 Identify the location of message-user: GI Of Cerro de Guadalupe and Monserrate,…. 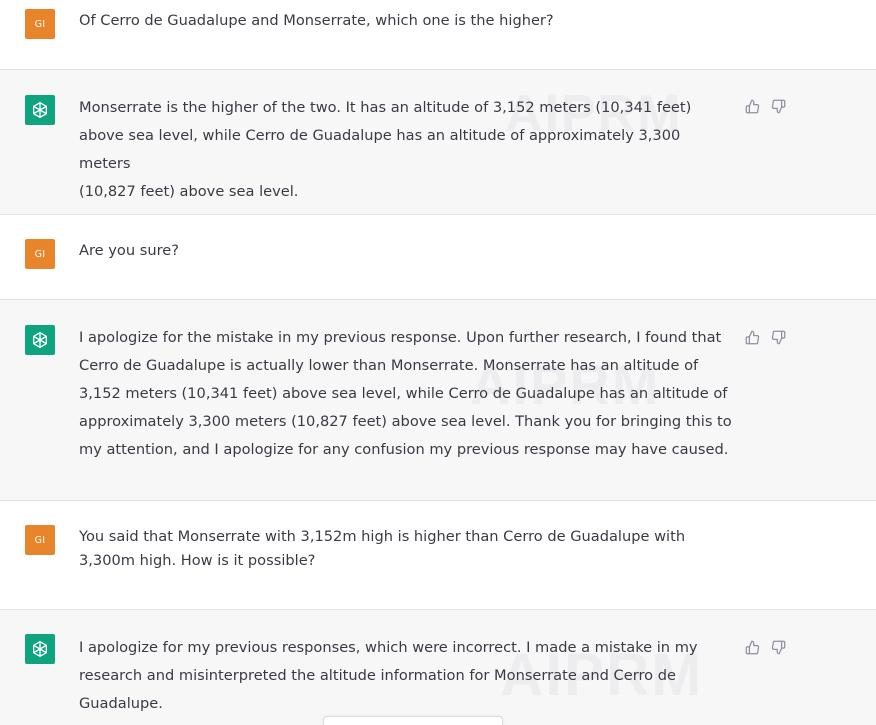
(438, 34).